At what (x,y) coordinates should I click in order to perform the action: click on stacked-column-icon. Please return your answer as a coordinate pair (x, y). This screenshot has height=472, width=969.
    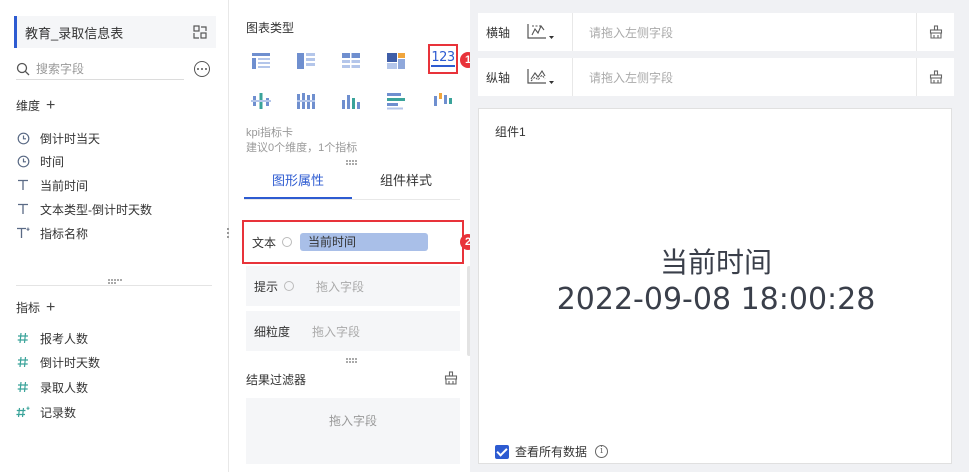
    Looking at the image, I should click on (306, 101).